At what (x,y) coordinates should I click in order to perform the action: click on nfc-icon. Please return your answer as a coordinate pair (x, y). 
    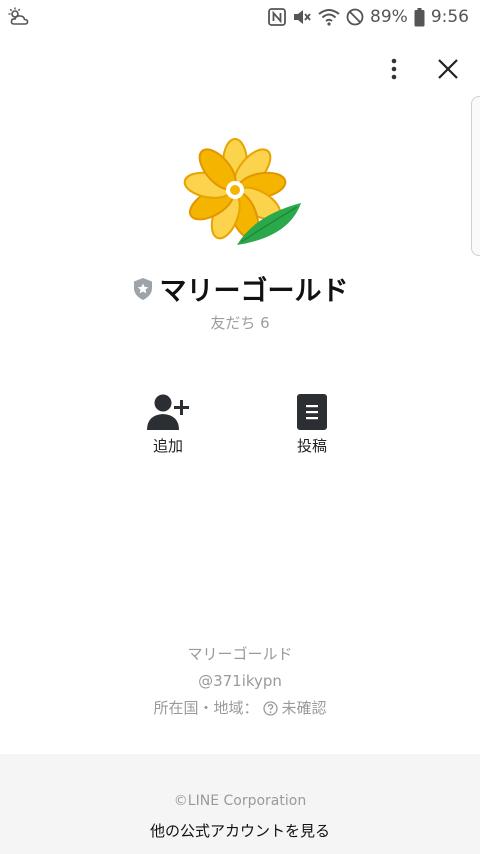
    Looking at the image, I should click on (277, 17).